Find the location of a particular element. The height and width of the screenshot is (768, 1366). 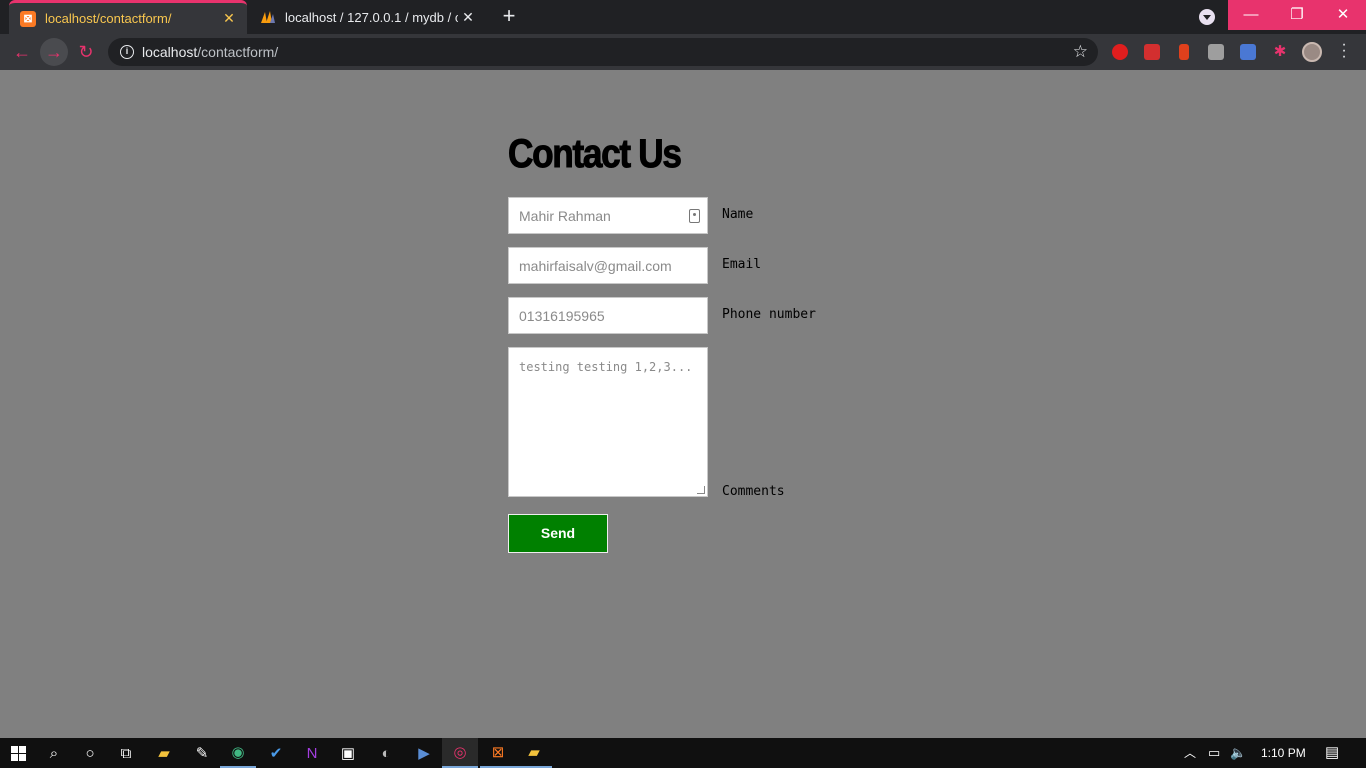

phone-input: 01316195965 is located at coordinates (608, 315).